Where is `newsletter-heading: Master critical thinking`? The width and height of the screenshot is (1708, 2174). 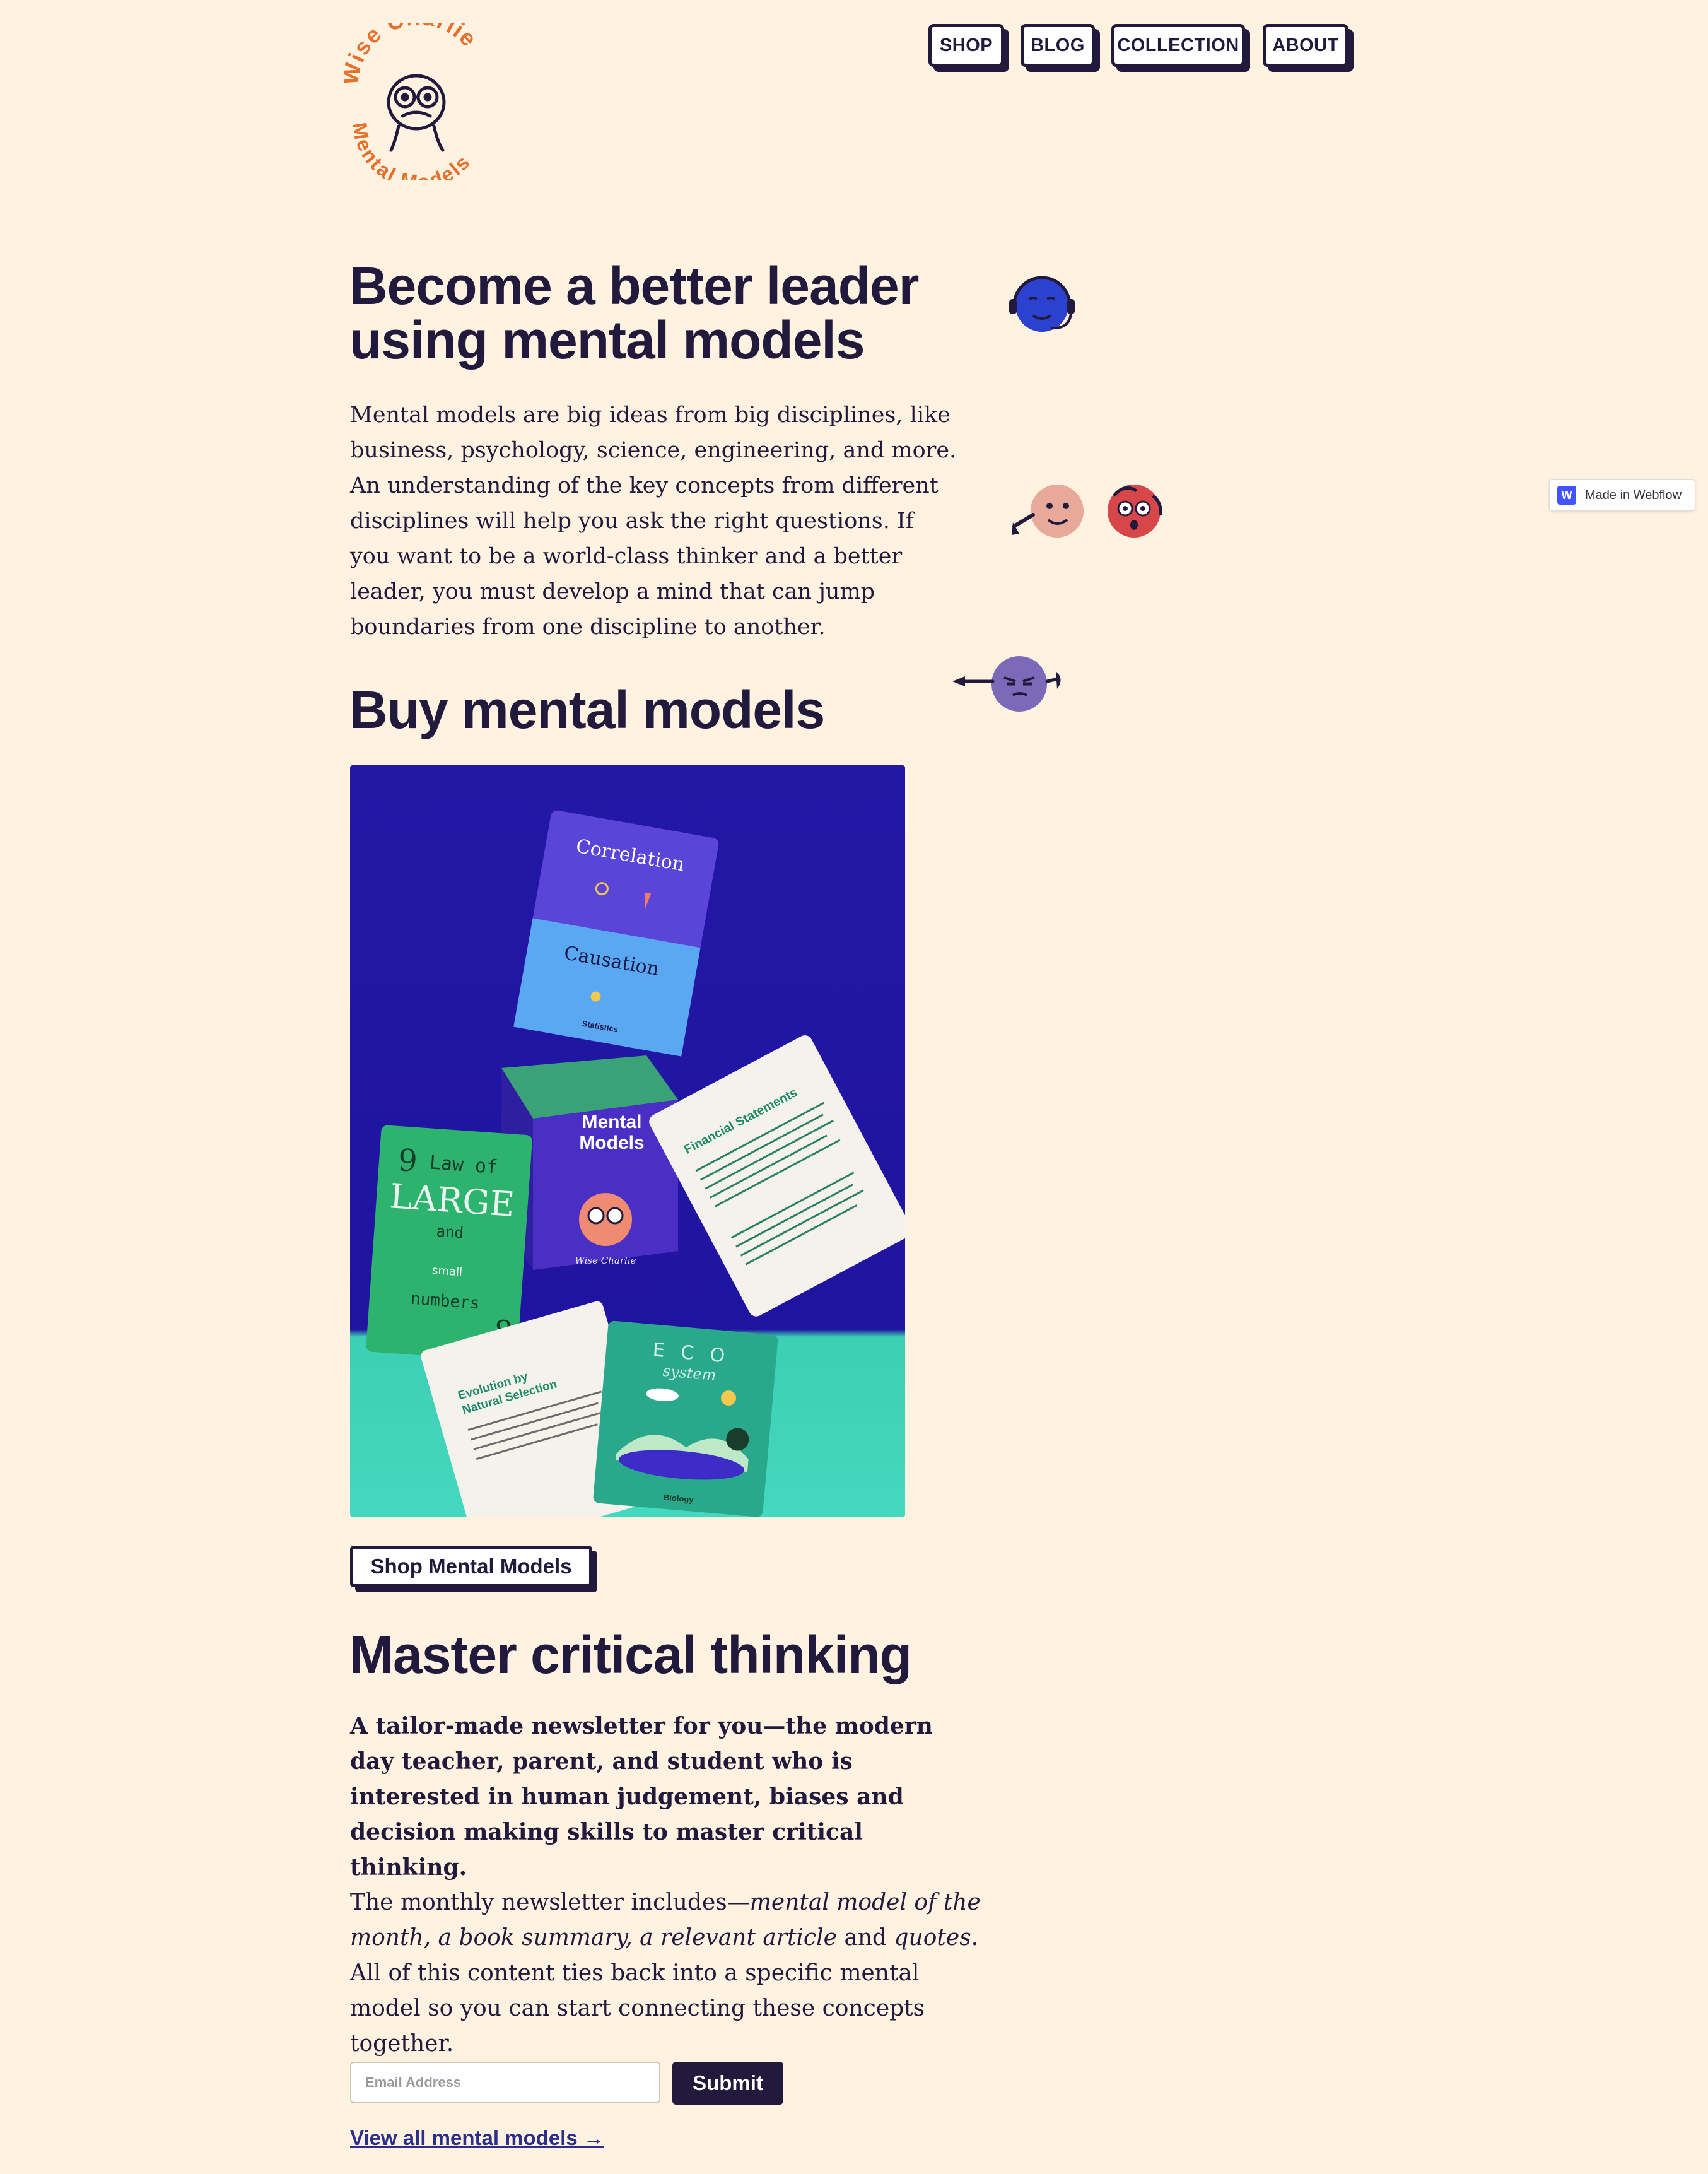
newsletter-heading: Master critical thinking is located at coordinates (630, 1654).